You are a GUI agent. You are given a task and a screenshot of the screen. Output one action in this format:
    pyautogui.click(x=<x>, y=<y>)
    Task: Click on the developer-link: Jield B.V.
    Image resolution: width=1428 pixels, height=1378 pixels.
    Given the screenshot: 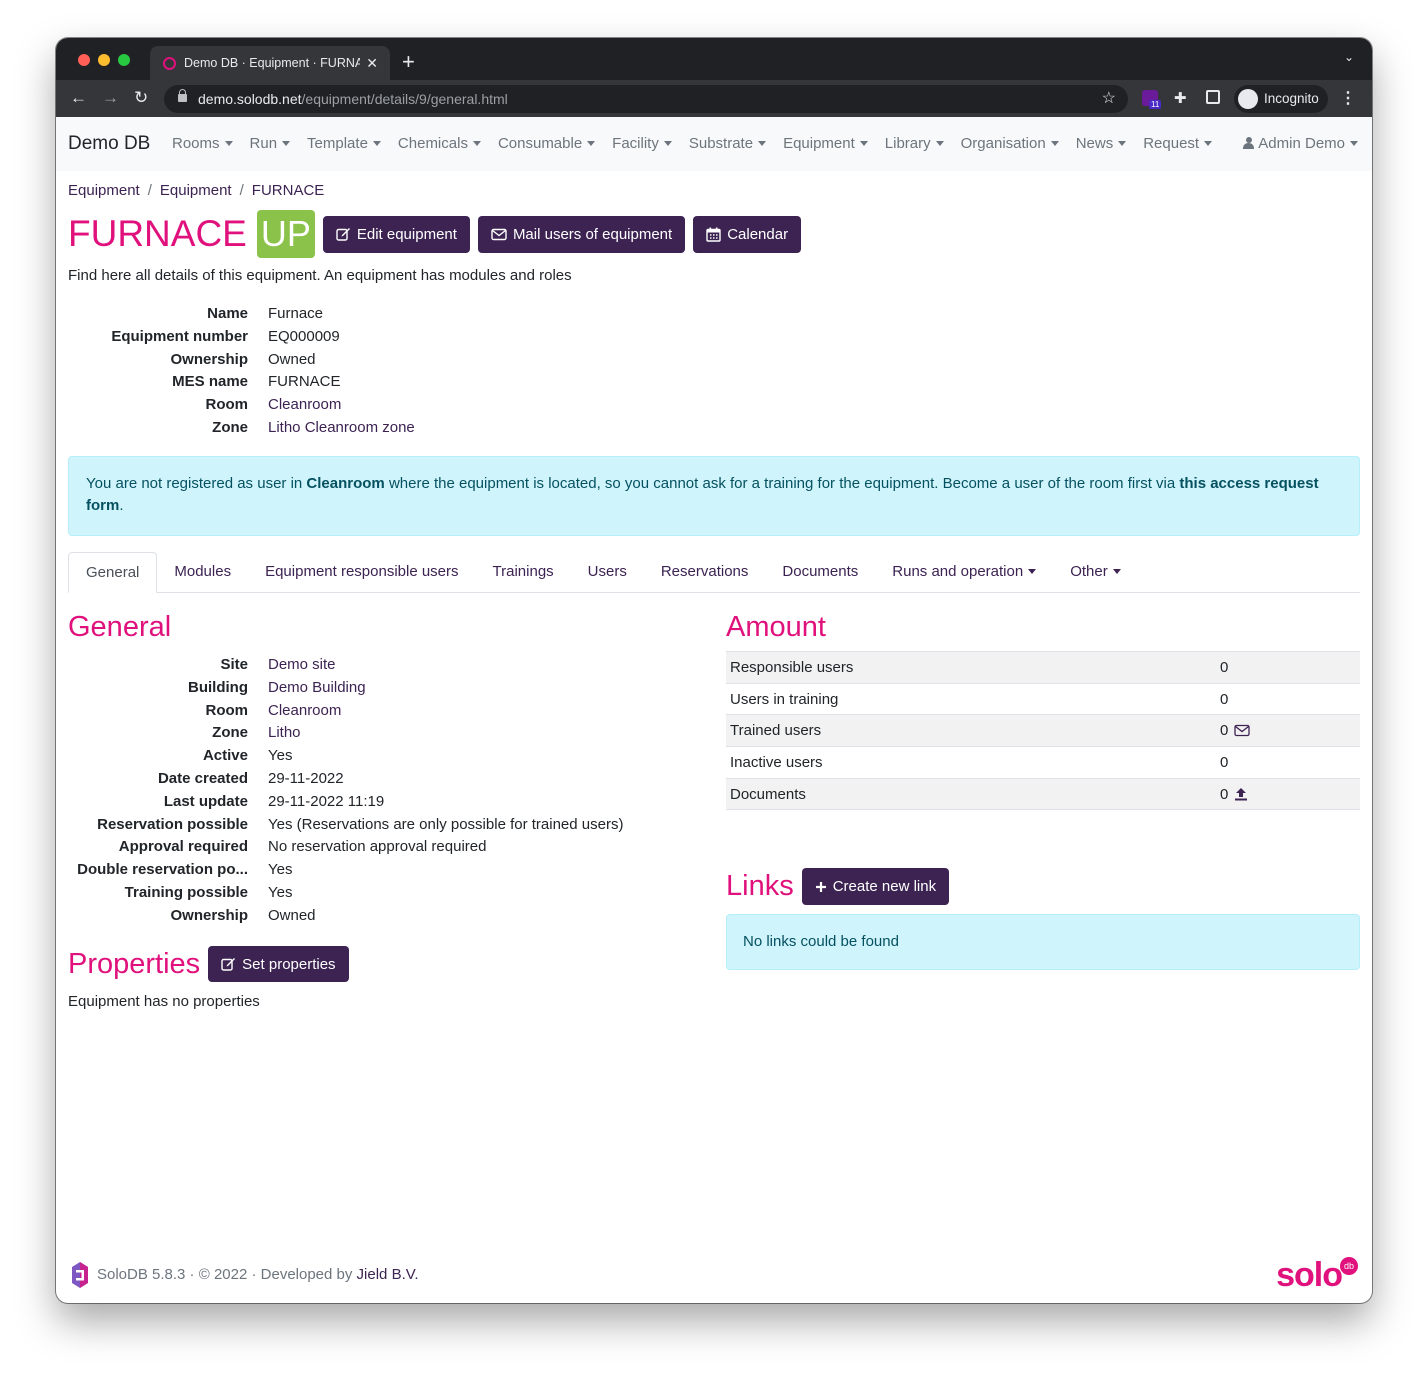 What is the action you would take?
    pyautogui.click(x=388, y=1274)
    